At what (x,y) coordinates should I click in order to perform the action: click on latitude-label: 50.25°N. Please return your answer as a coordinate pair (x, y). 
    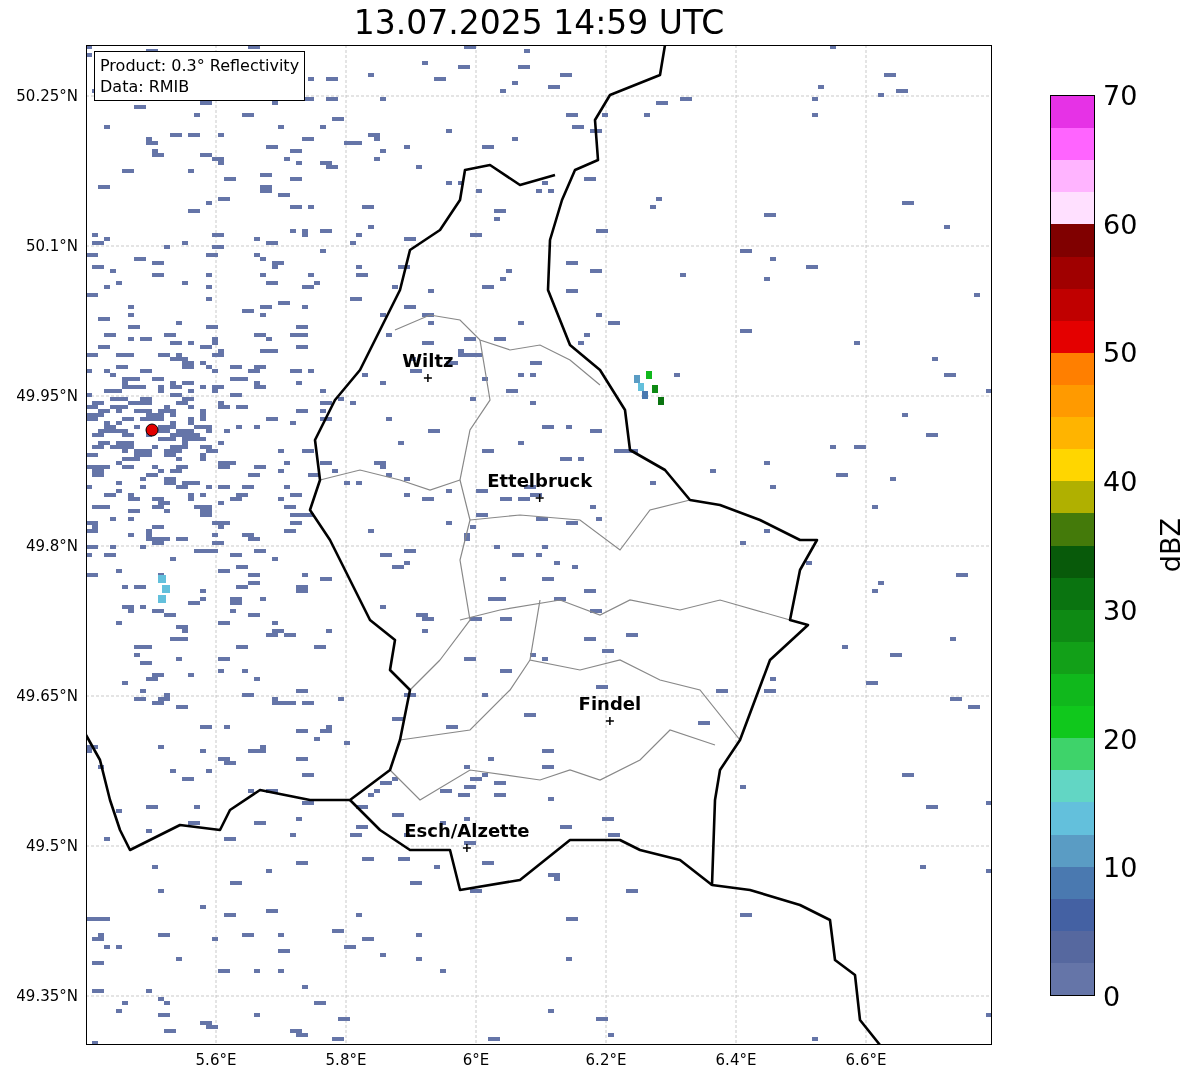
    Looking at the image, I should click on (47, 96).